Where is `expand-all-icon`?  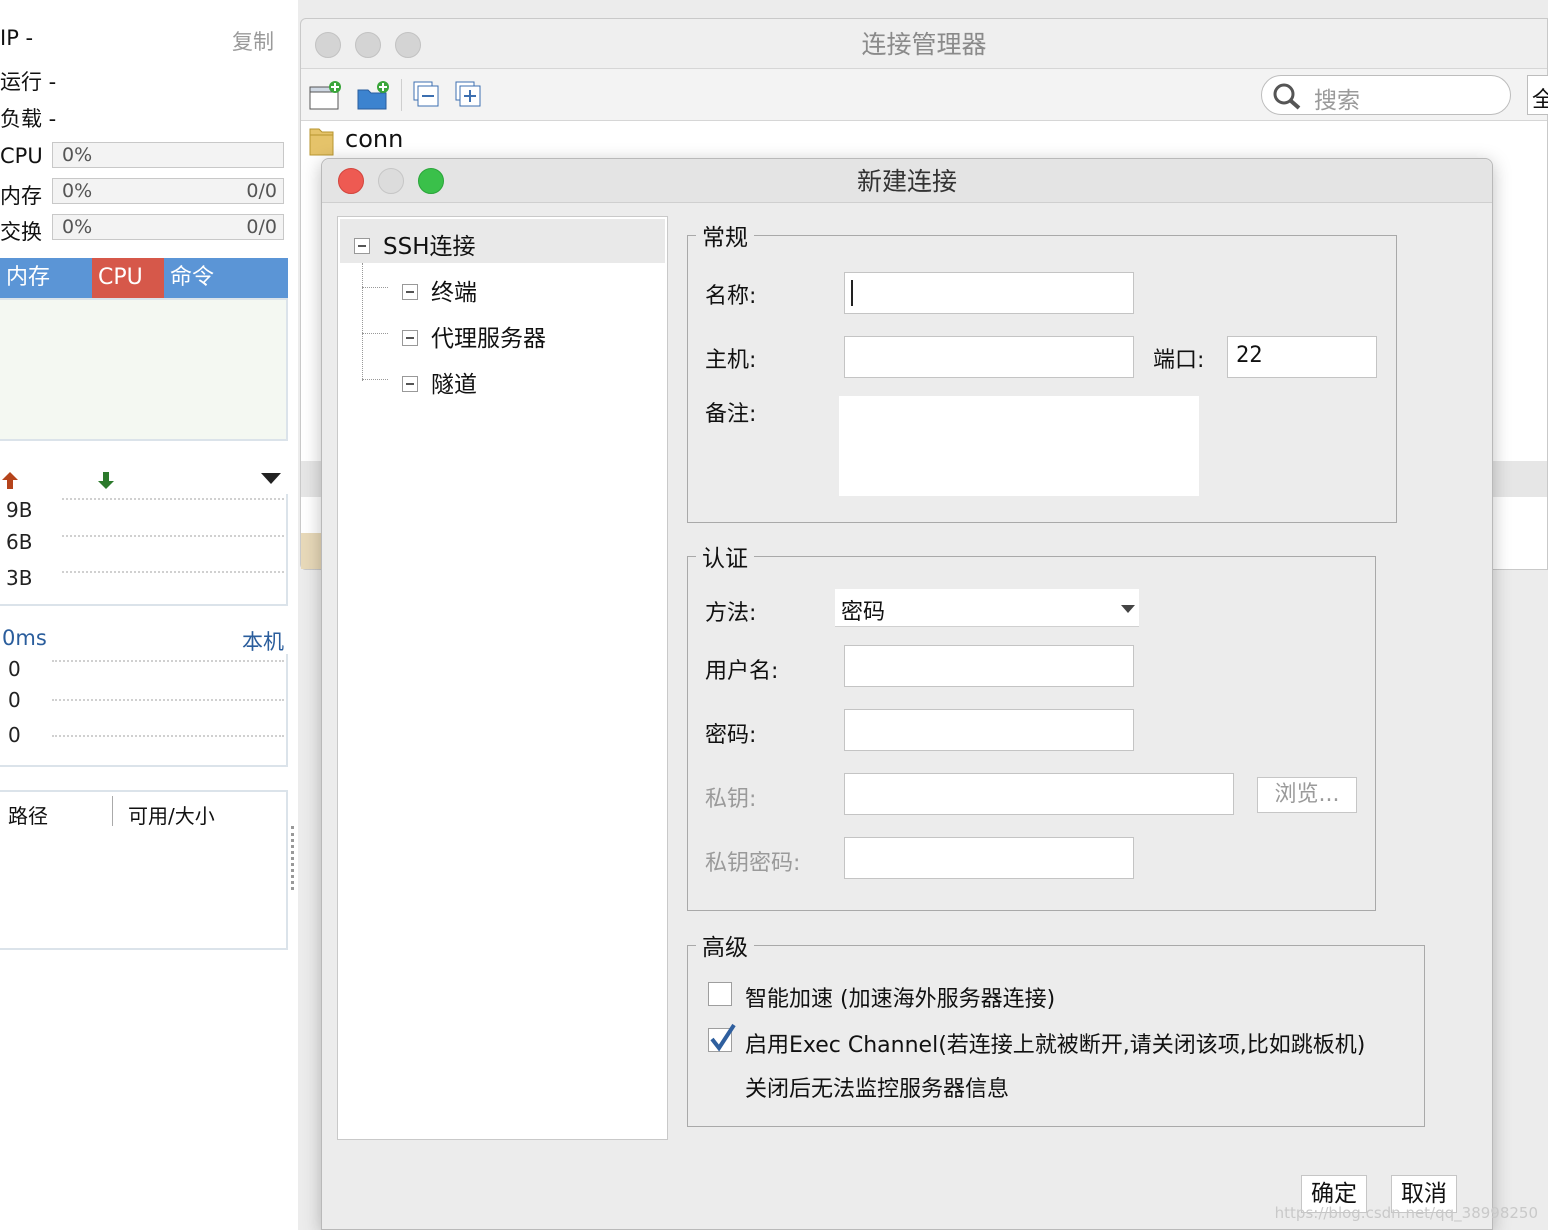
expand-all-icon is located at coordinates (469, 95).